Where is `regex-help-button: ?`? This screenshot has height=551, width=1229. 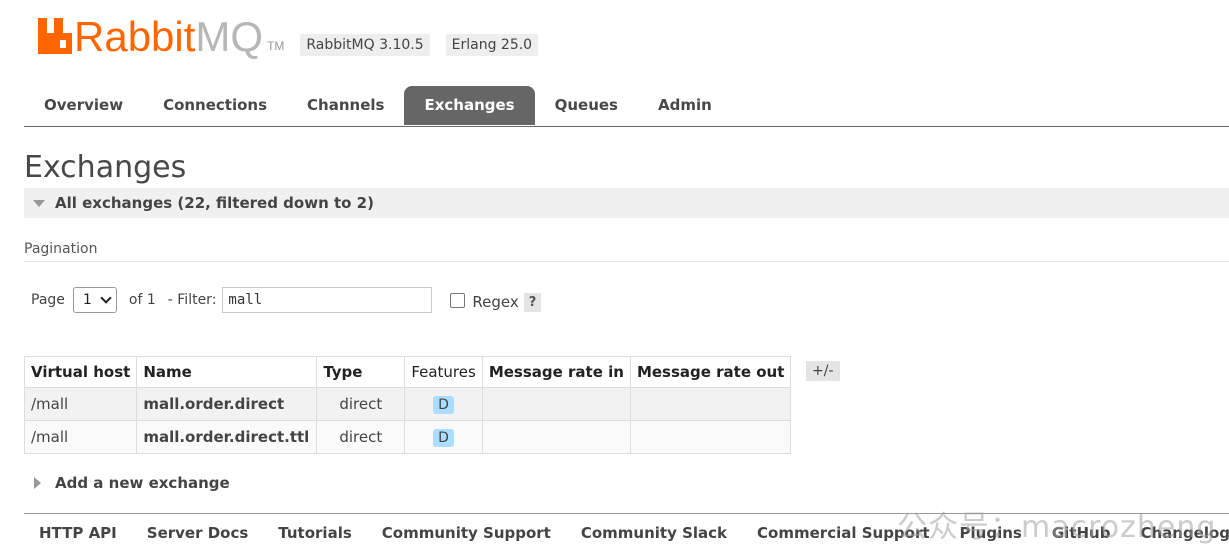
regex-help-button: ? is located at coordinates (532, 302).